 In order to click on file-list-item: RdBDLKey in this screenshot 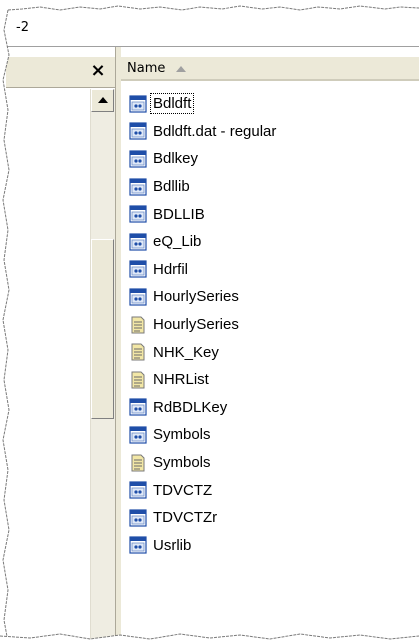, I will do `click(274, 408)`.